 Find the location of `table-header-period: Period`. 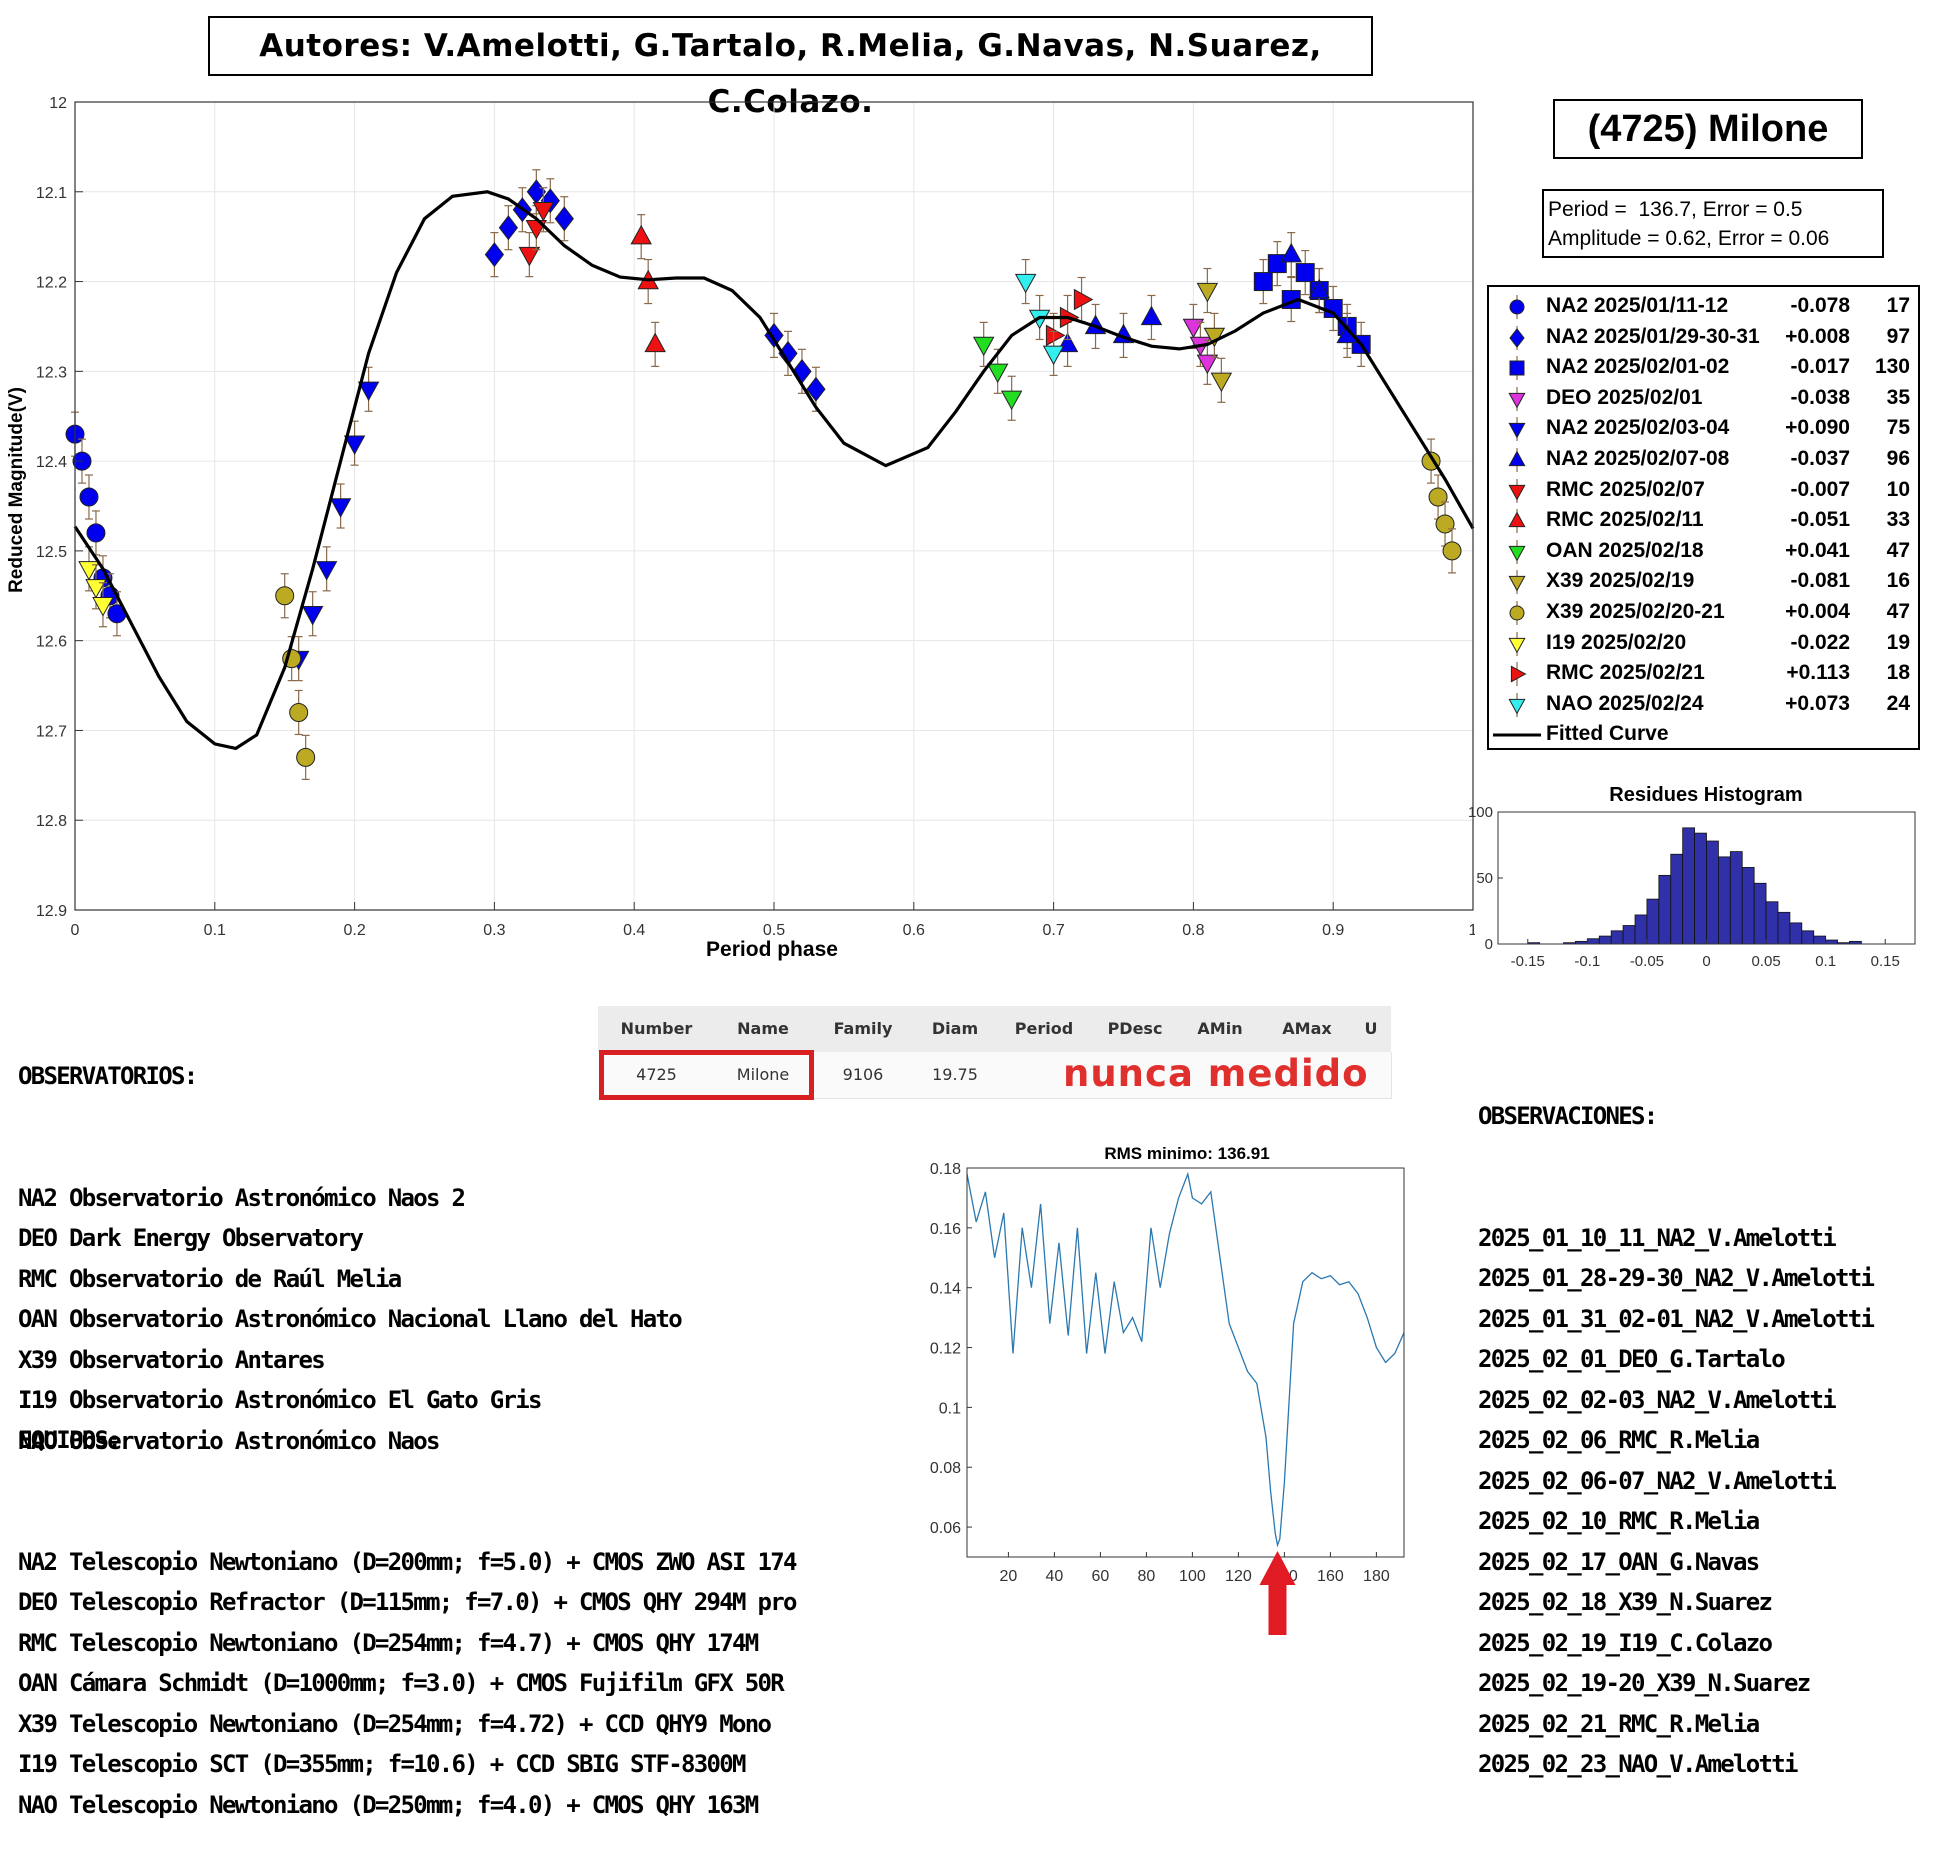

table-header-period: Period is located at coordinates (1044, 1029).